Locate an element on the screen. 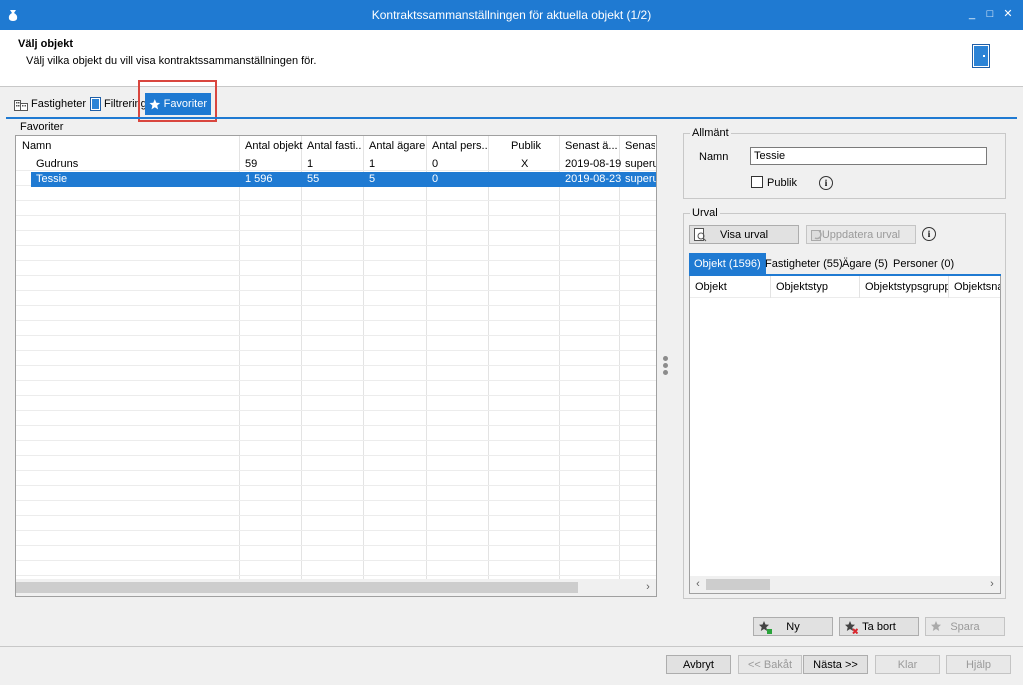 This screenshot has height=685, width=1023. general-group: Allmänt is located at coordinates (844, 163).